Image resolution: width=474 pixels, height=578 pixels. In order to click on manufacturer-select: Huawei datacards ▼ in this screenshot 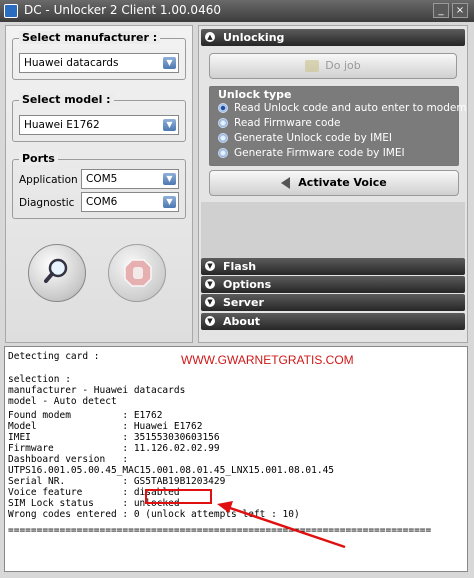, I will do `click(99, 63)`.